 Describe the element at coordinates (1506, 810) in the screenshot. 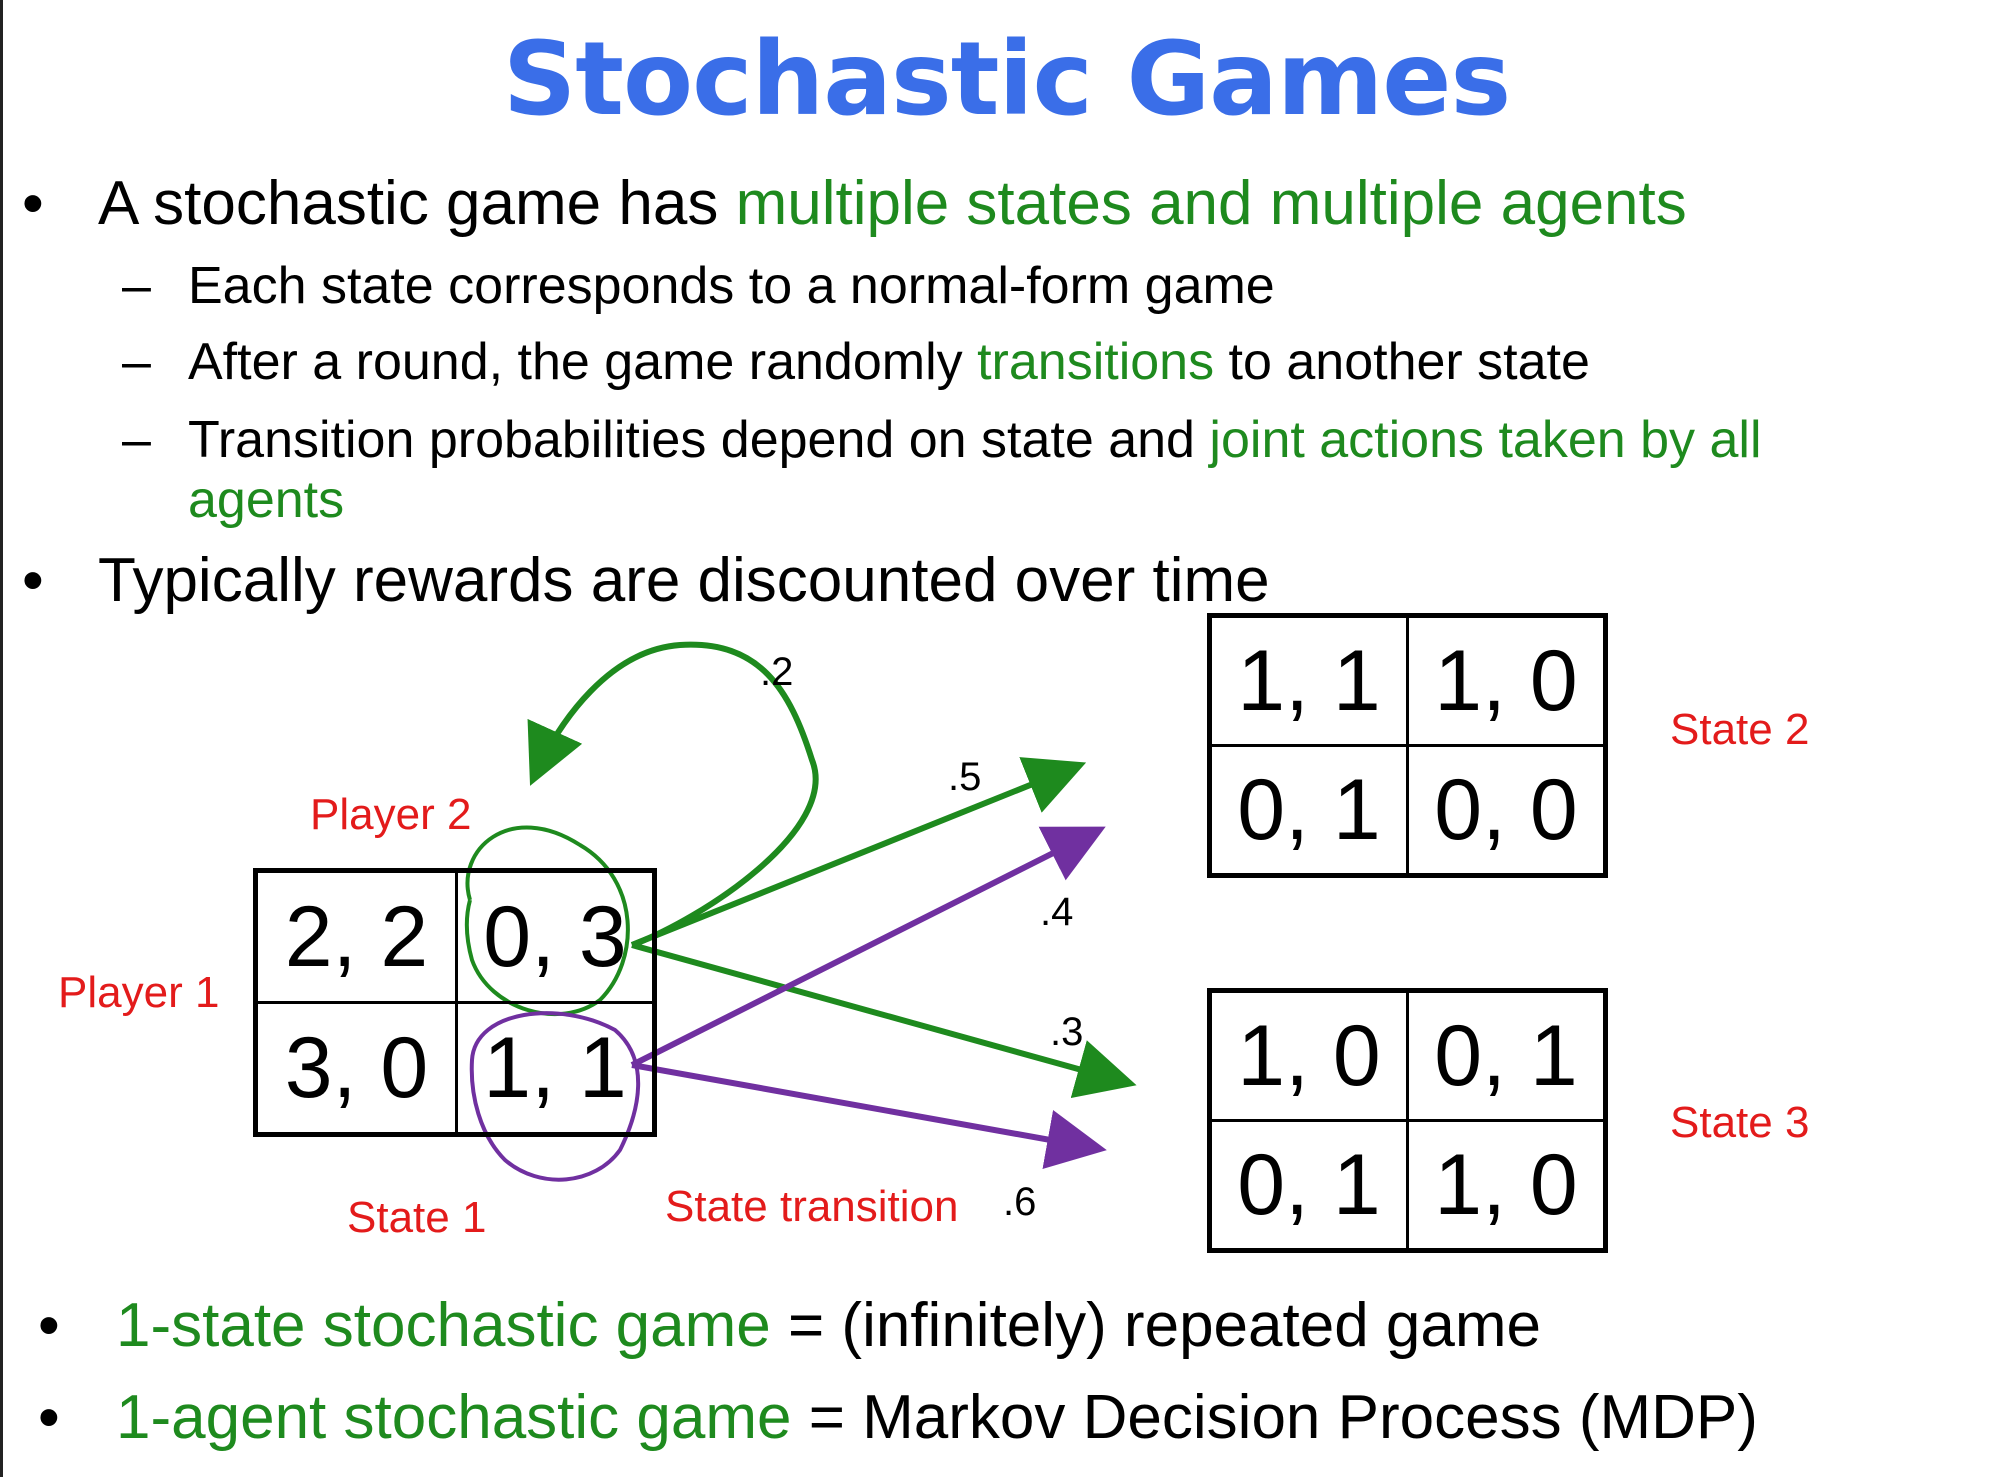

I see `payoff-cell: 0, 0` at that location.